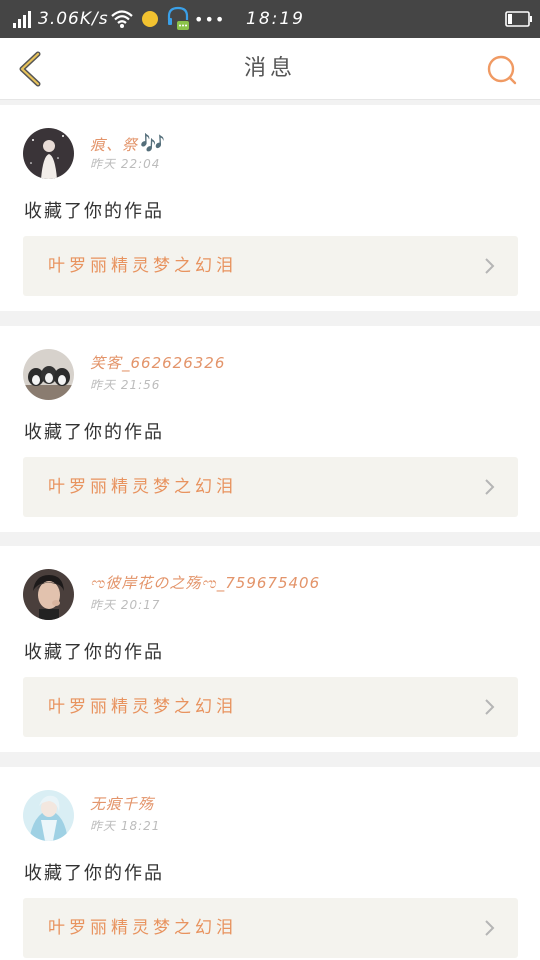  Describe the element at coordinates (23, 19) in the screenshot. I see `signal-icon` at that location.